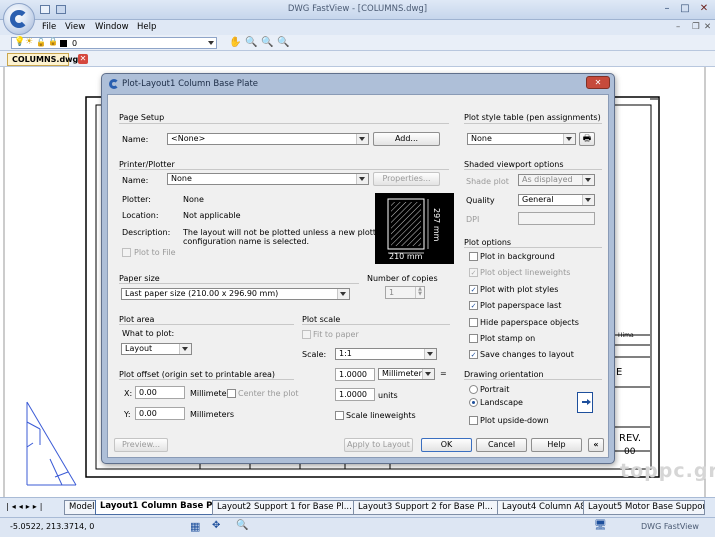  What do you see at coordinates (251, 43) in the screenshot?
I see `zoom-window-icon: 🔍` at bounding box center [251, 43].